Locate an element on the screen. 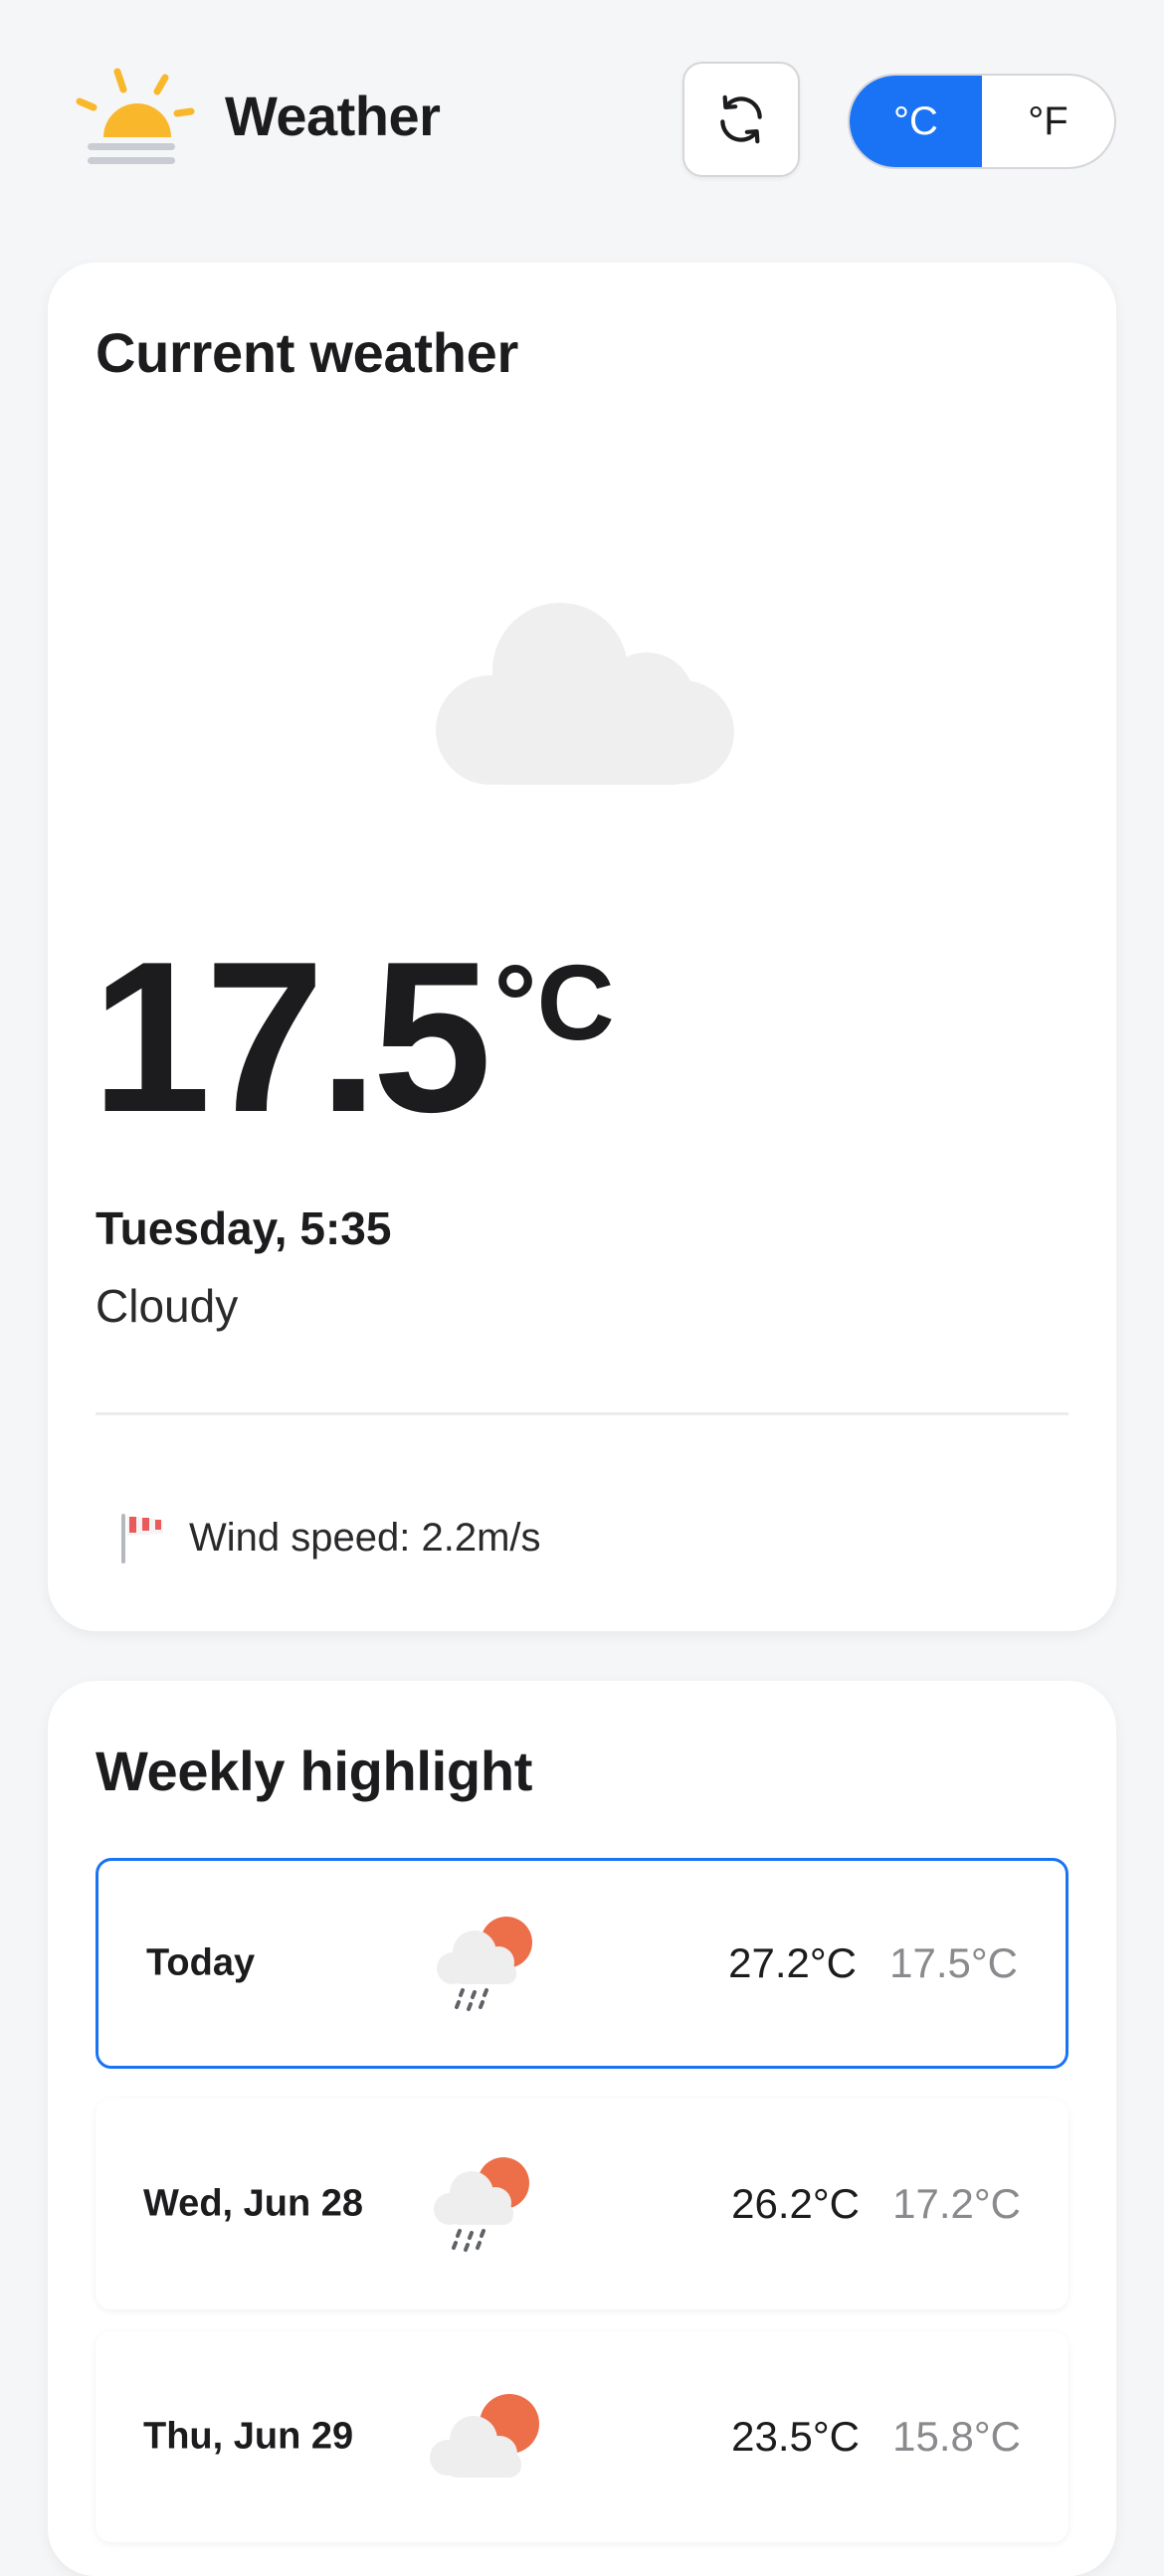 This screenshot has height=2576, width=1164. windsock-icon is located at coordinates (142, 1539).